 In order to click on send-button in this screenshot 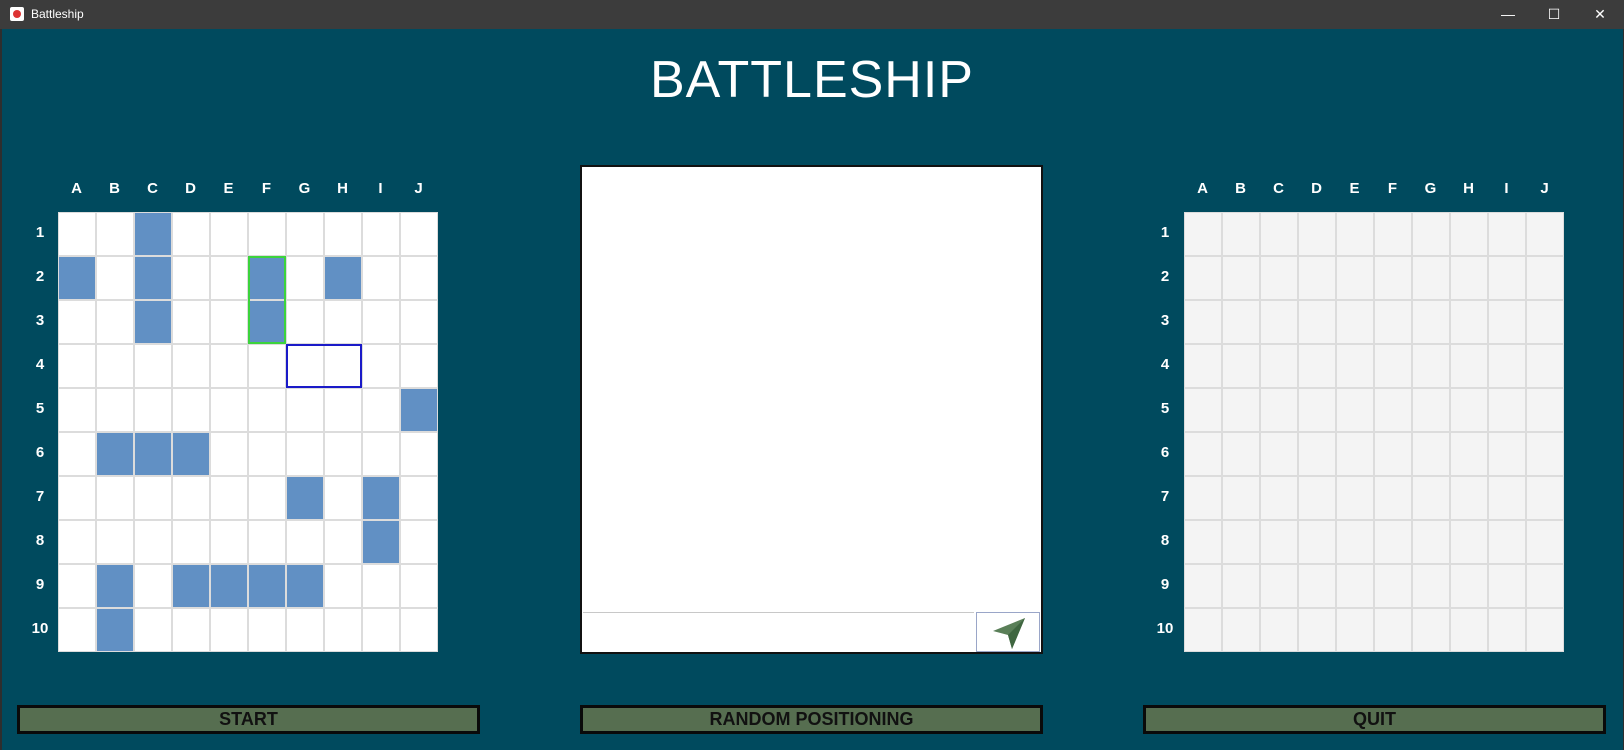, I will do `click(1008, 632)`.